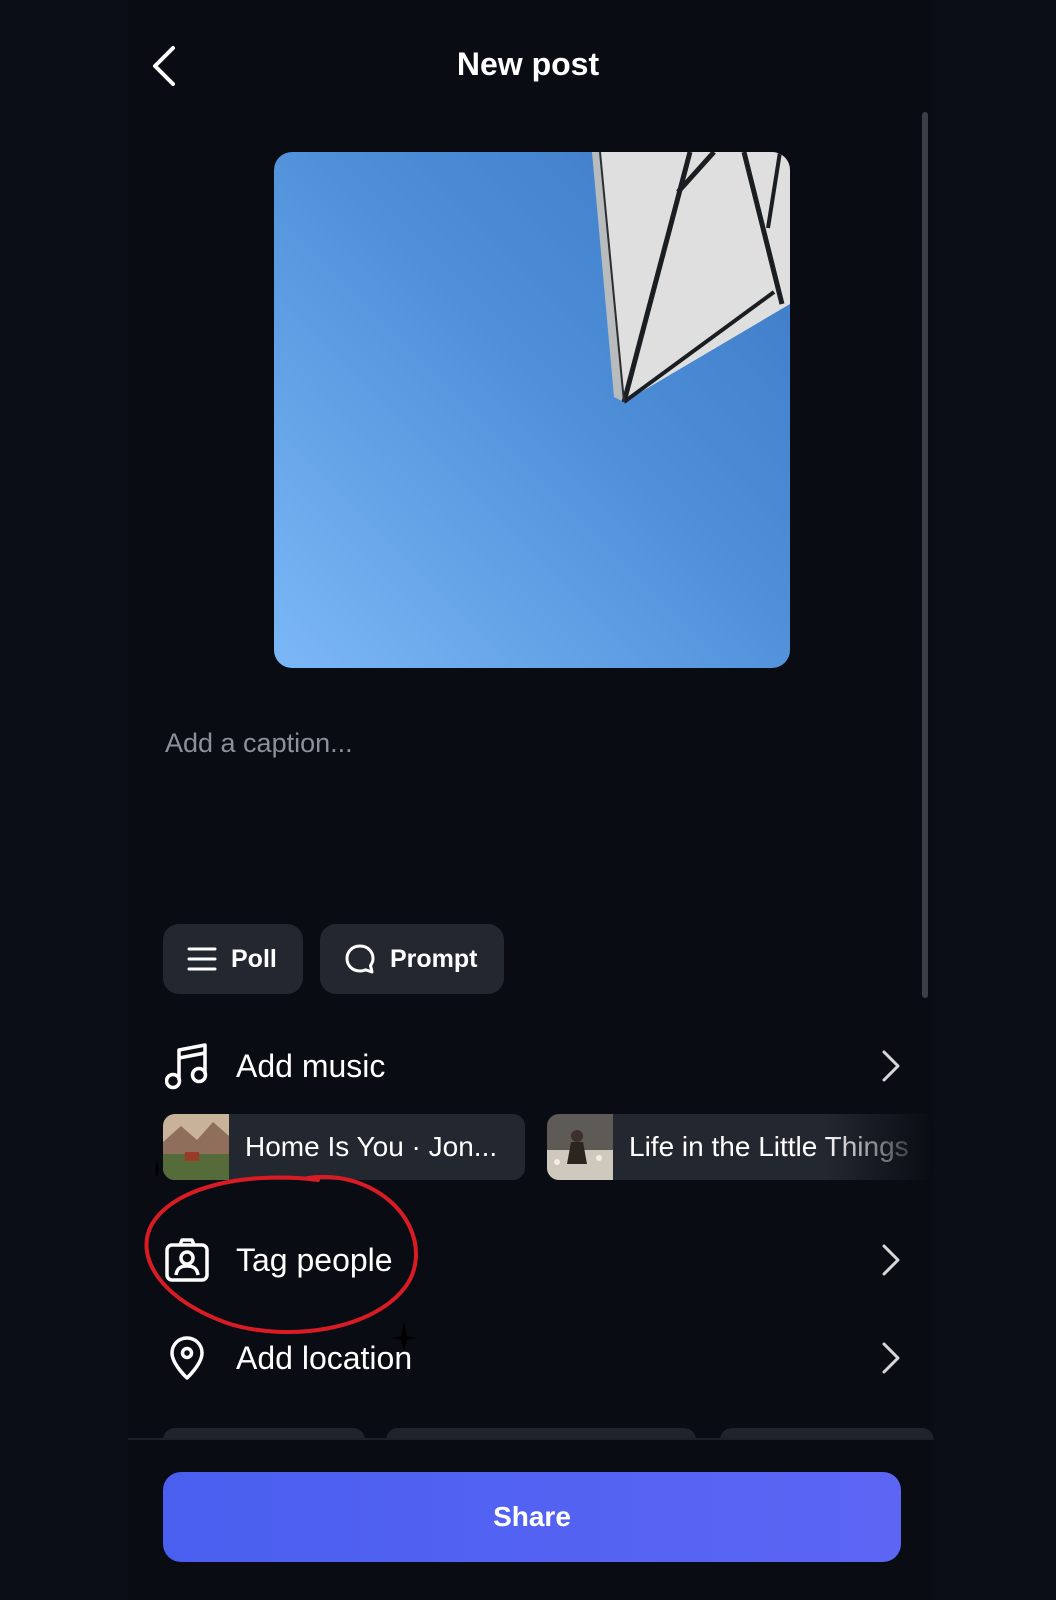  What do you see at coordinates (528, 64) in the screenshot?
I see `page-title: New post` at bounding box center [528, 64].